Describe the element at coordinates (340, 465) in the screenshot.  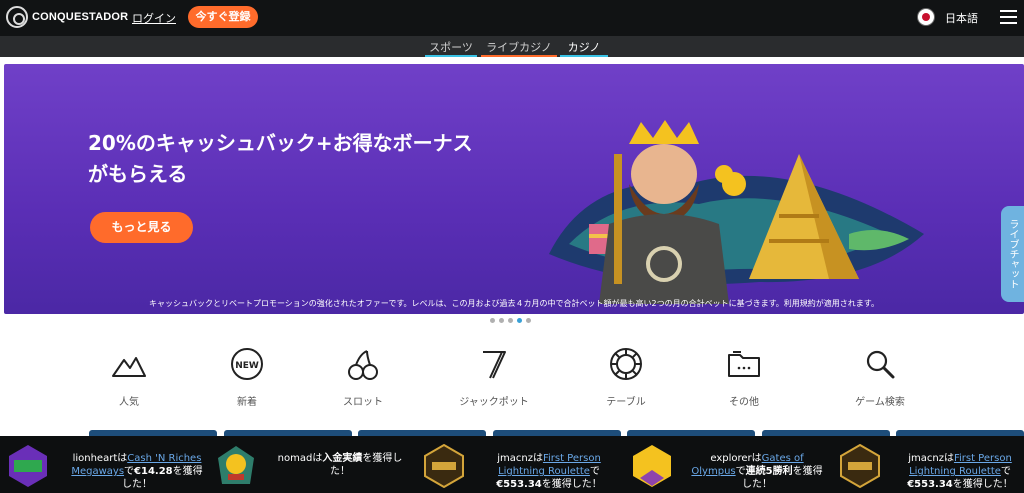
I see `ticker-item: nomadは入金実績を獲得した！` at that location.